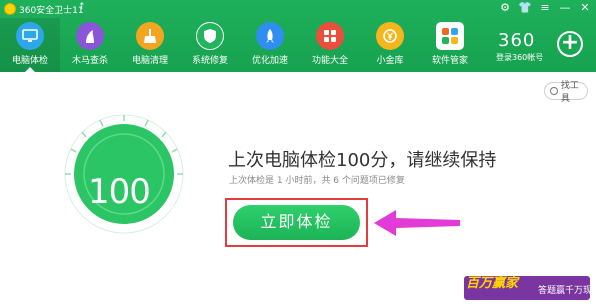 This screenshot has height=304, width=596. What do you see at coordinates (329, 61) in the screenshot?
I see `tab-label: 功能大全` at bounding box center [329, 61].